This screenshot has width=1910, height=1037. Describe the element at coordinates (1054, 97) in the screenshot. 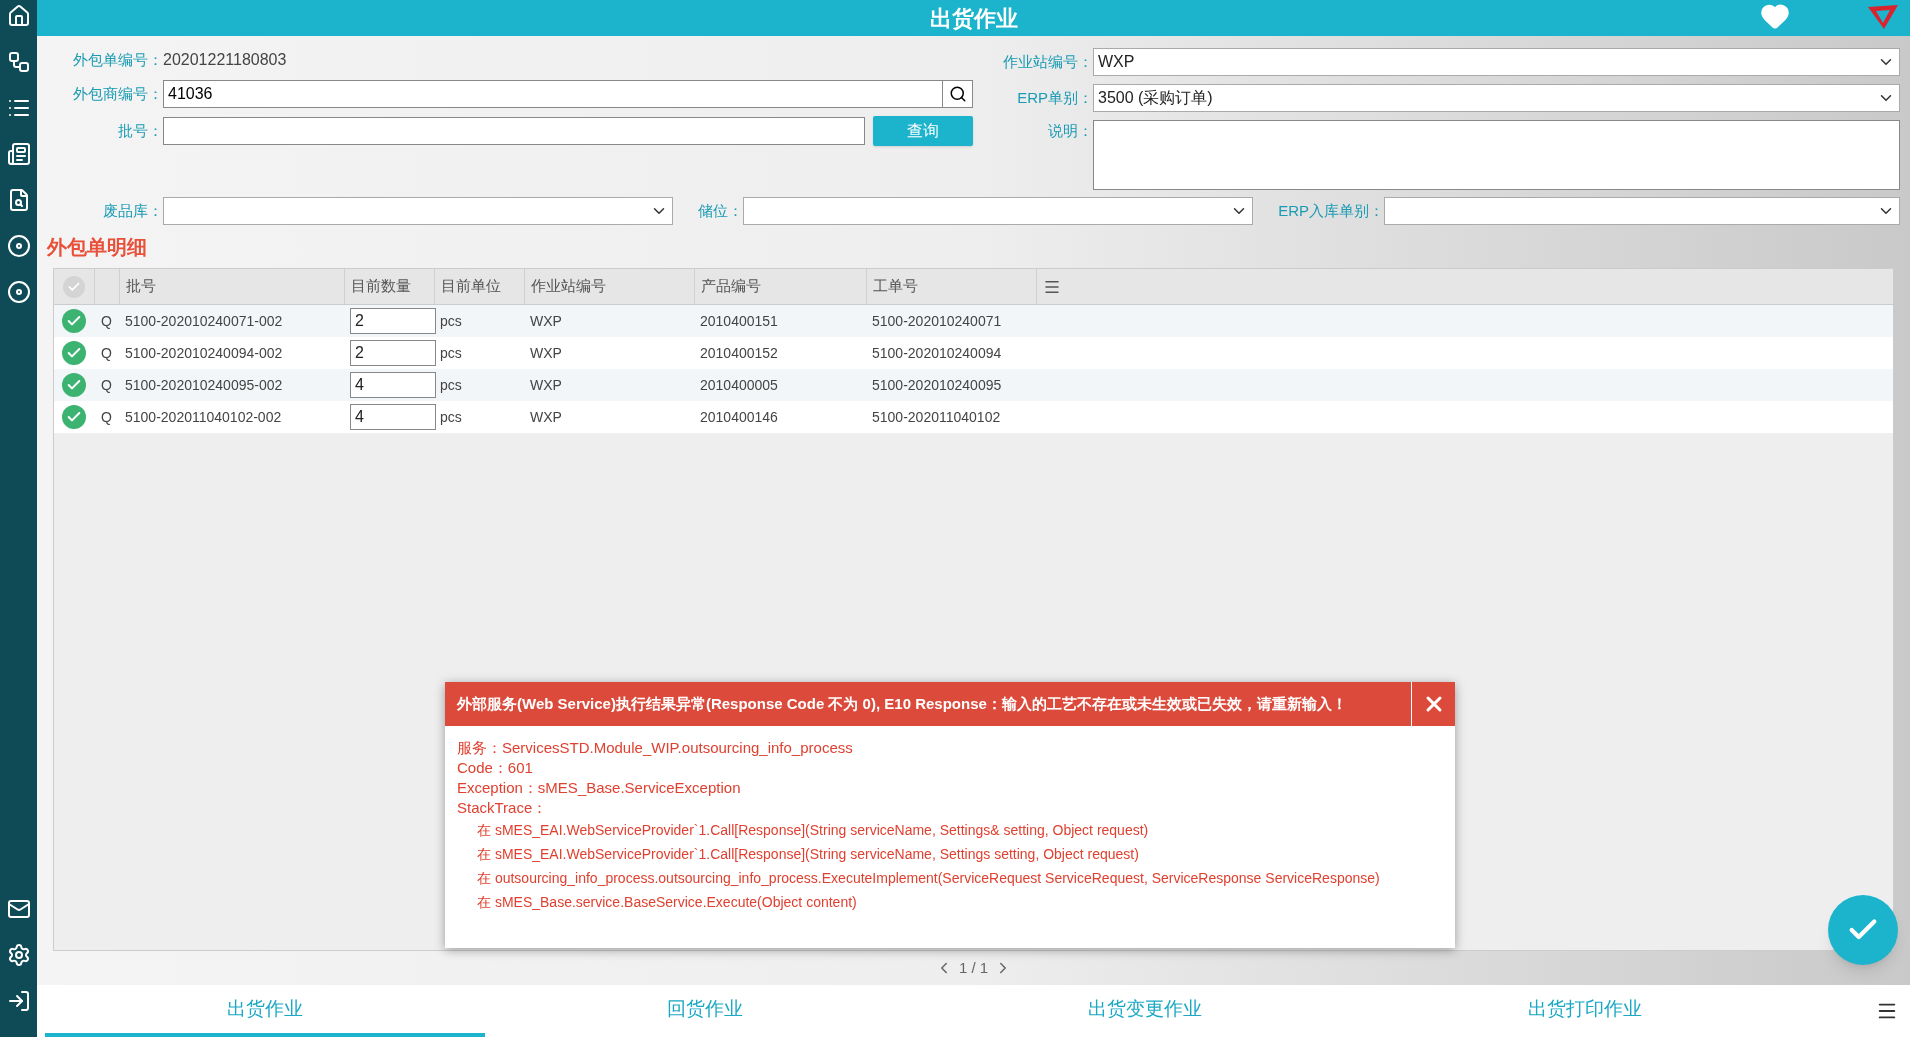

I see `field-label: ERP单别：` at that location.